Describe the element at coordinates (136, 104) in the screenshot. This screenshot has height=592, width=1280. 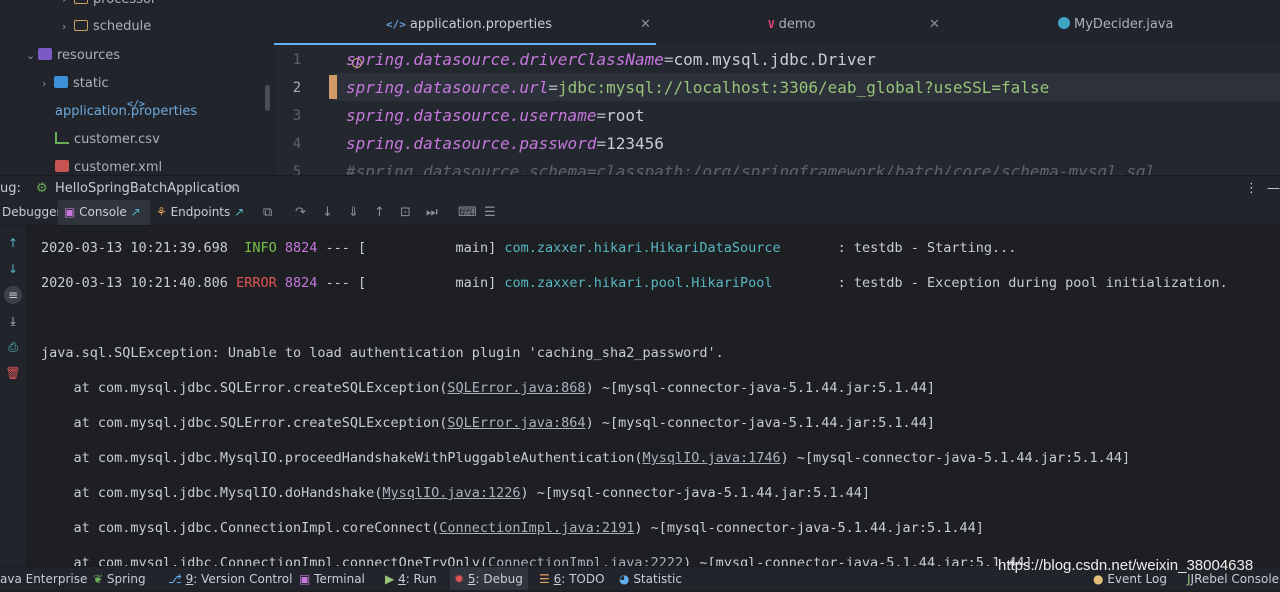
I see `properties-file-icon: </>` at that location.